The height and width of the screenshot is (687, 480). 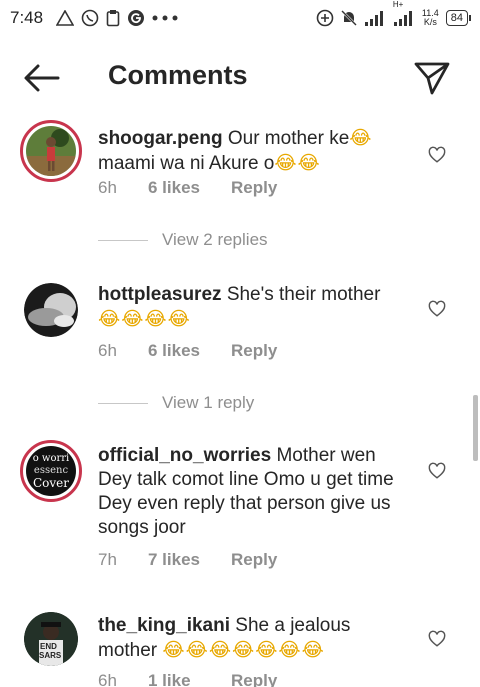 What do you see at coordinates (160, 294) in the screenshot?
I see `comment-username: hottpleasurez` at bounding box center [160, 294].